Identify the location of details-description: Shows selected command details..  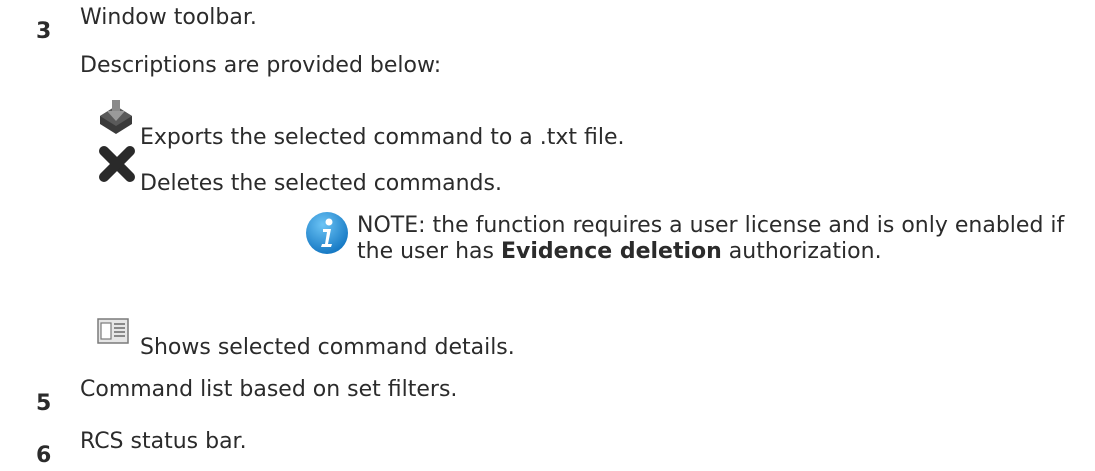
(327, 347).